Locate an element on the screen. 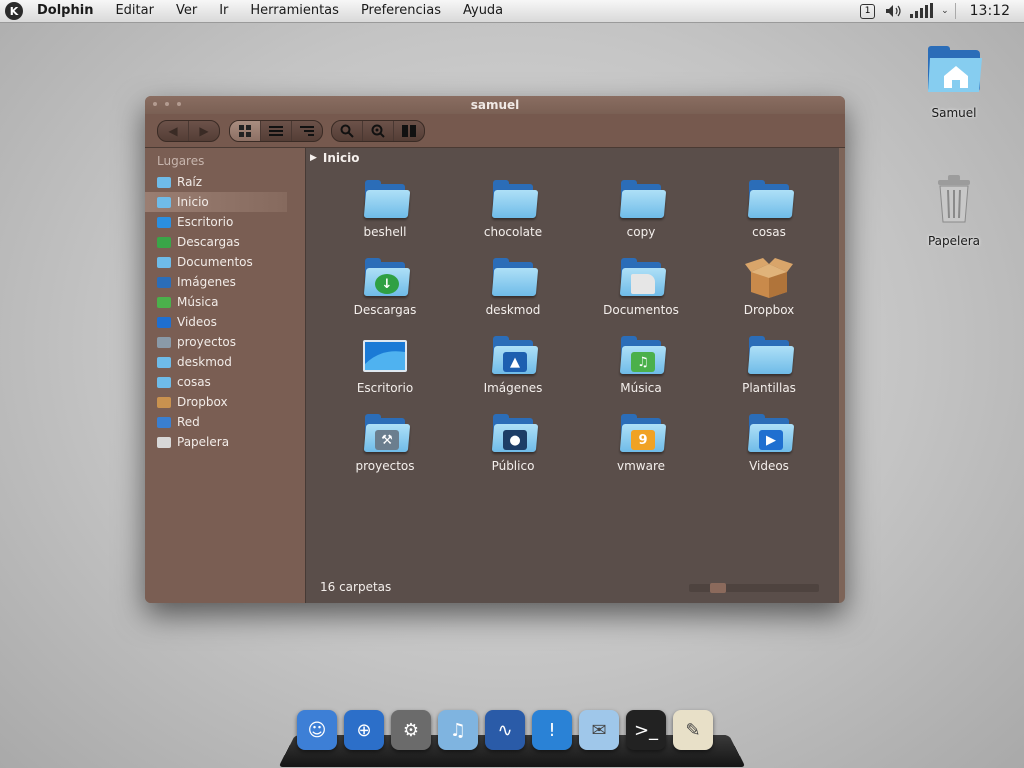 Image resolution: width=1024 pixels, height=768 pixels. desktop-icon-trash: Papelera is located at coordinates (954, 210).